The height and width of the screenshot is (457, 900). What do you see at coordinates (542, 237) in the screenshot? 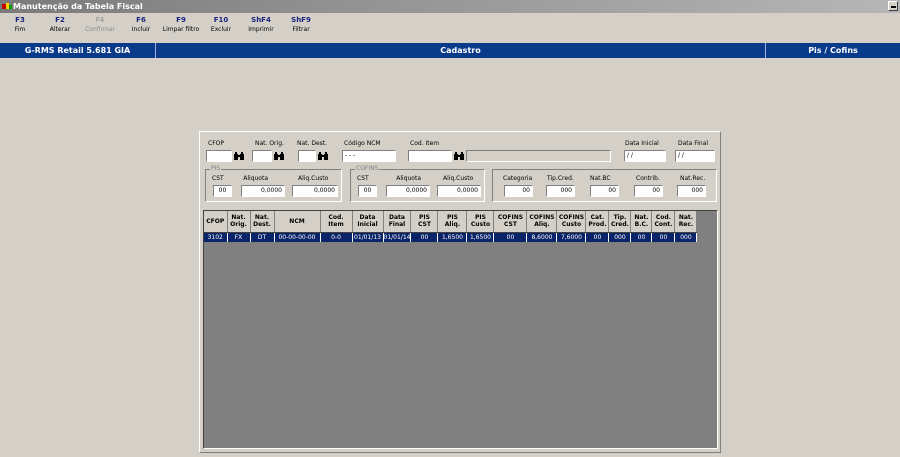
I see `cell-cofins-aliq: 8,6000` at bounding box center [542, 237].